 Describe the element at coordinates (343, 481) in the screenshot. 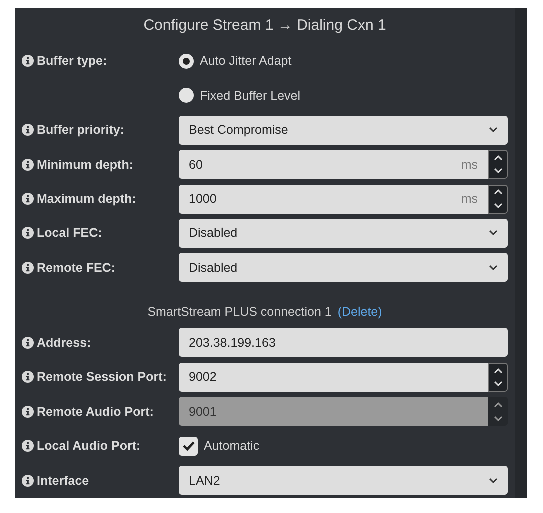

I see `dropdown: LAN2` at that location.